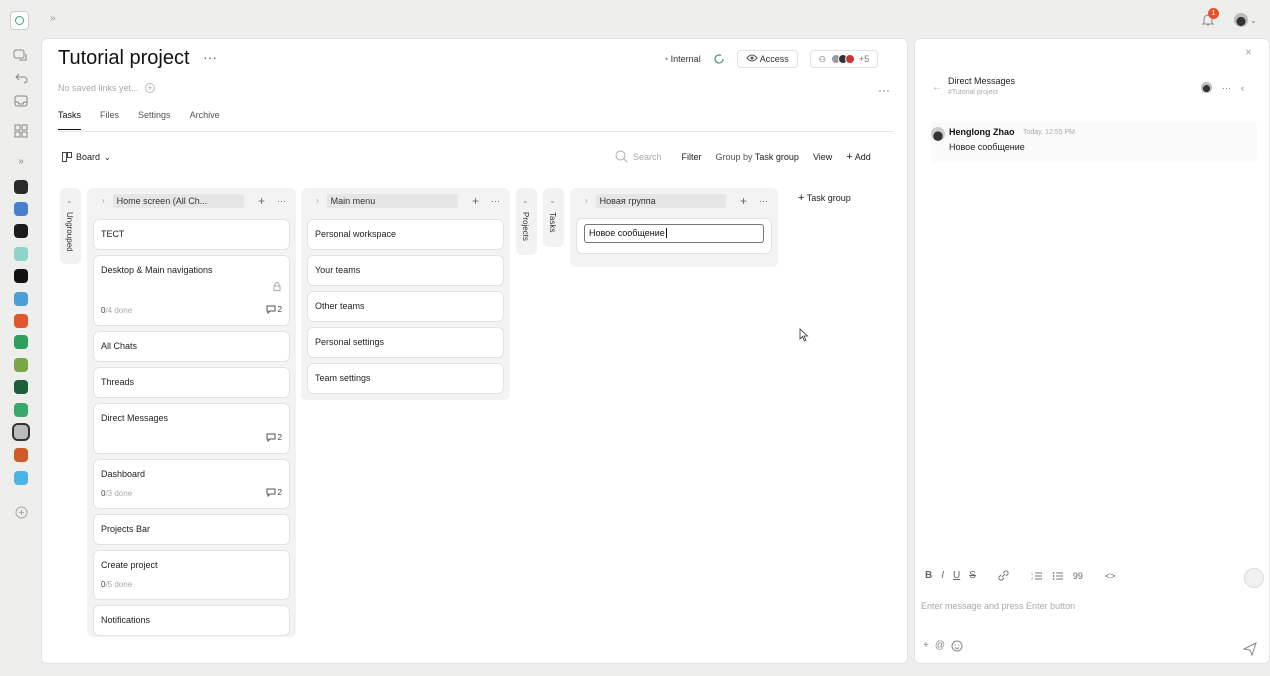 The width and height of the screenshot is (1270, 676). What do you see at coordinates (956, 575) in the screenshot?
I see `underline-button: U` at bounding box center [956, 575].